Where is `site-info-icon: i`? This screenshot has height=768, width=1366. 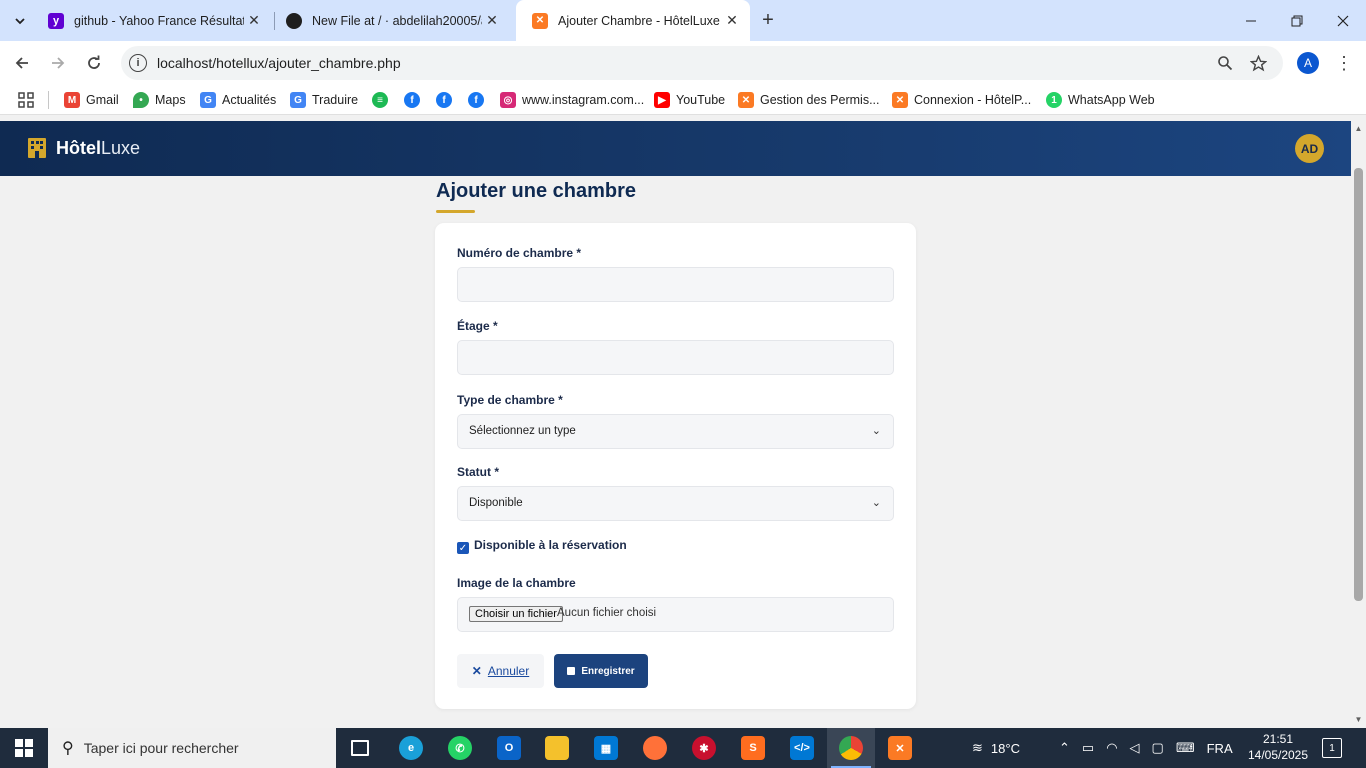
site-info-icon: i is located at coordinates (138, 63).